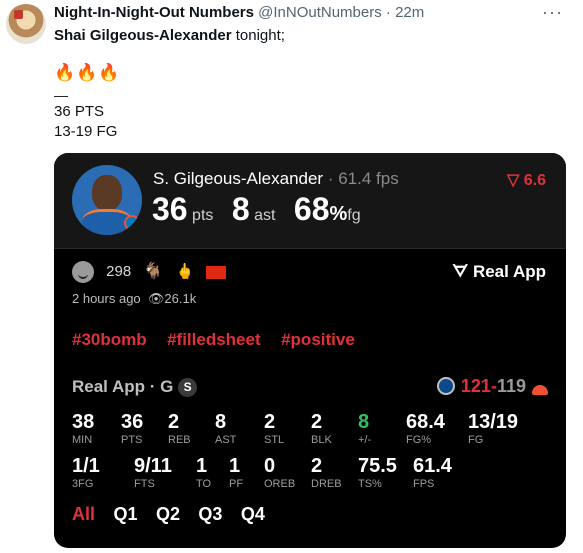  What do you see at coordinates (377, 466) in the screenshot?
I see `stat-value: 75.5` at bounding box center [377, 466].